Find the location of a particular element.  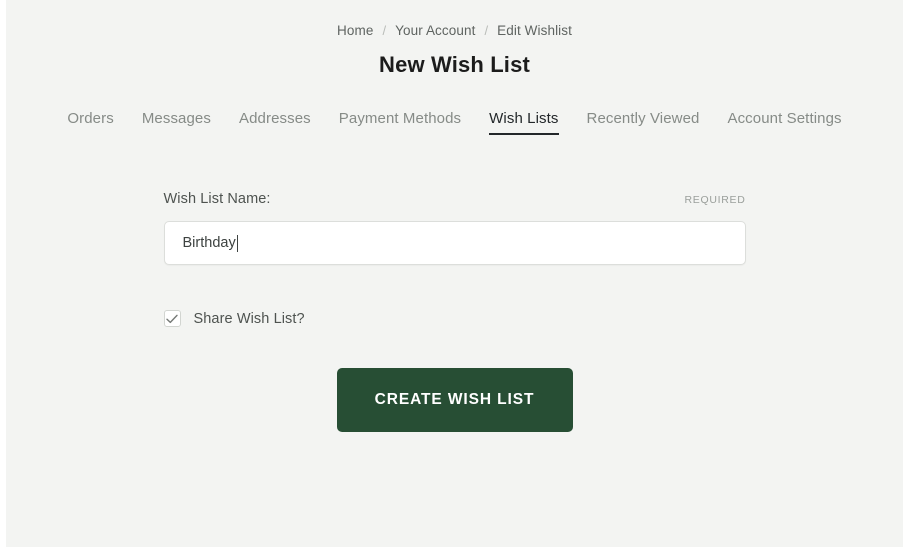

breadcrumb: Home / Your Account / Edit Wishlist is located at coordinates (454, 19).